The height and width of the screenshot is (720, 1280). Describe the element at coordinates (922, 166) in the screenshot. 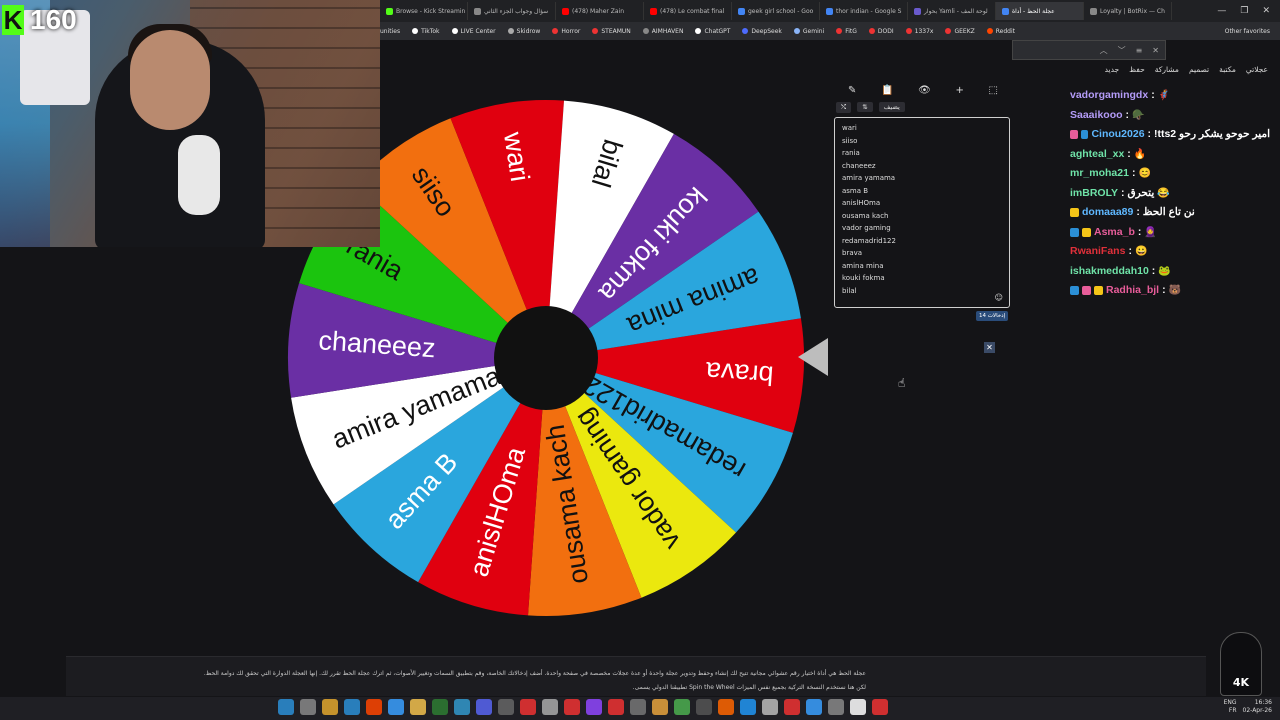

I see `entry-line: chaneeez` at that location.